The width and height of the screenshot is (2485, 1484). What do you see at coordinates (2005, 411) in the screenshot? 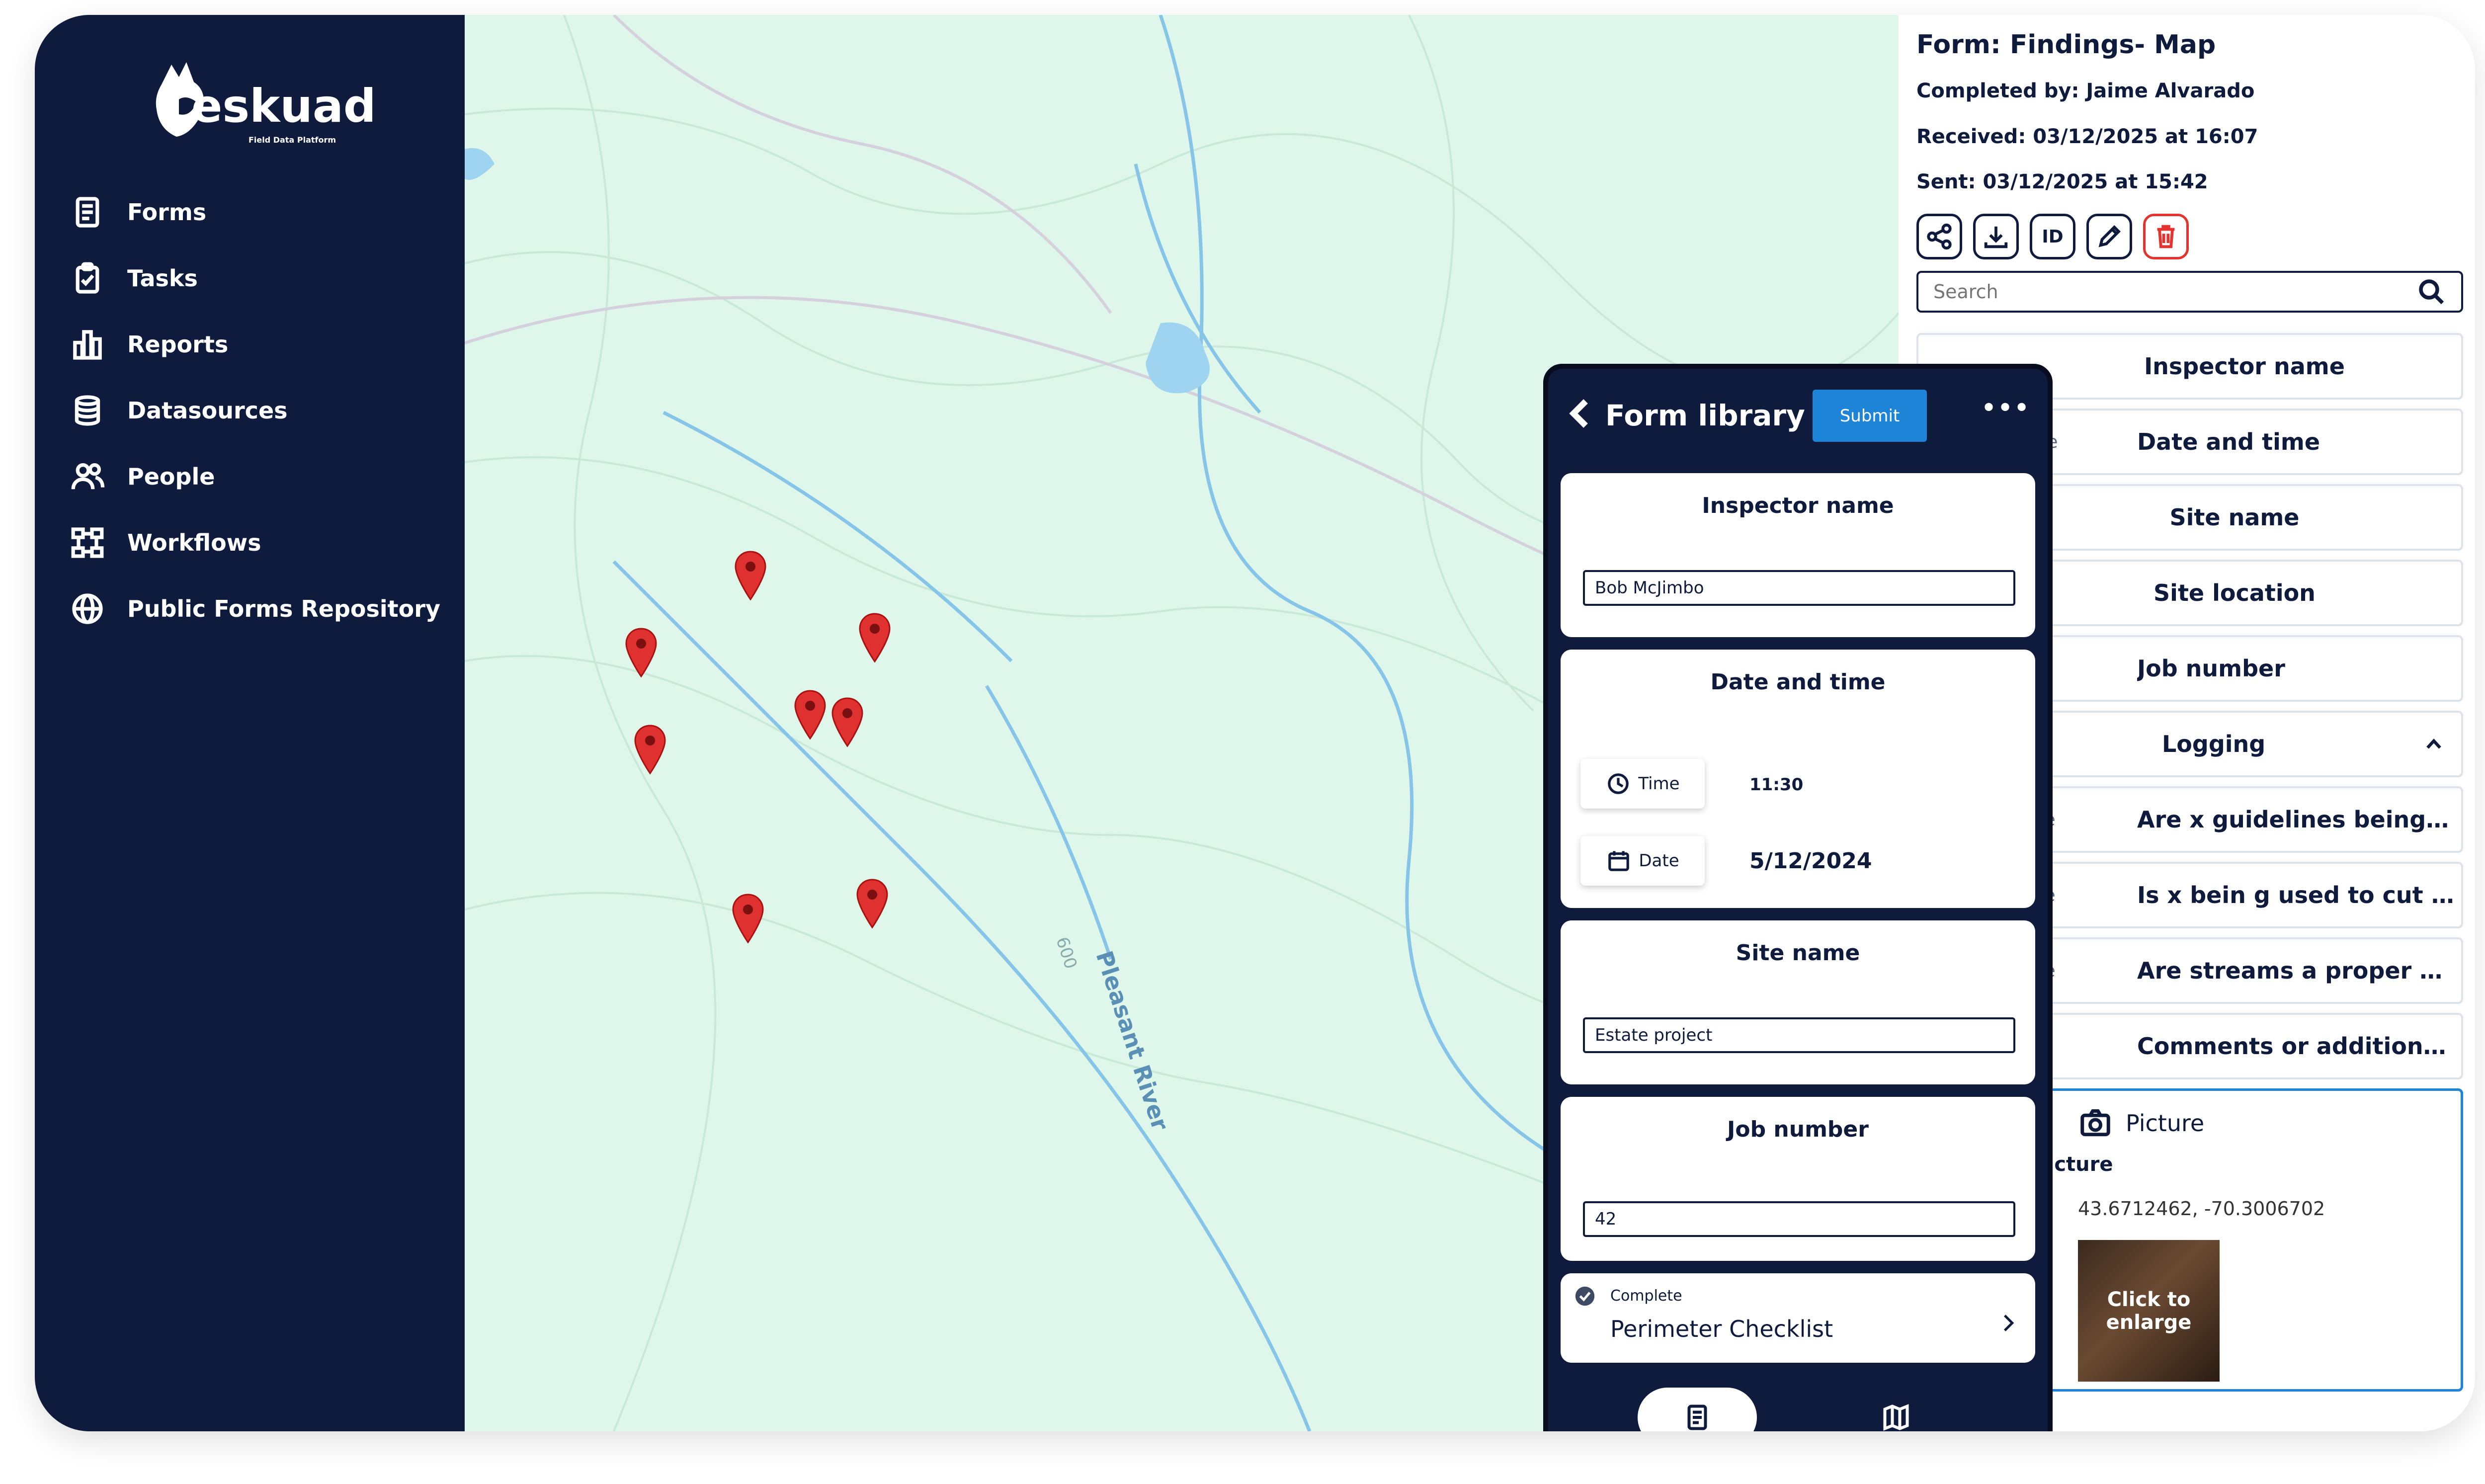
I see `more-options-icon: •••` at bounding box center [2005, 411].